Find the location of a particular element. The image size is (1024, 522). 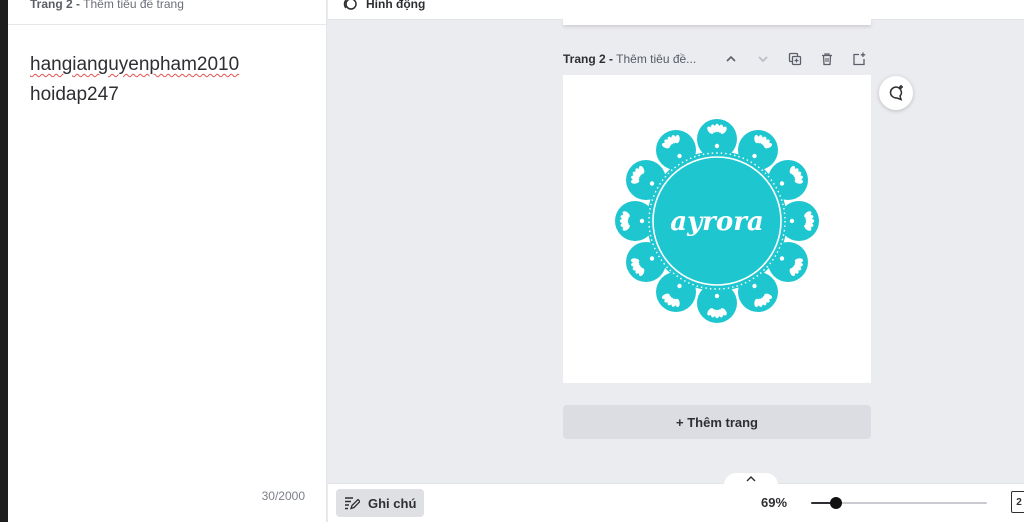

notes-button: Ghi chú is located at coordinates (380, 503).